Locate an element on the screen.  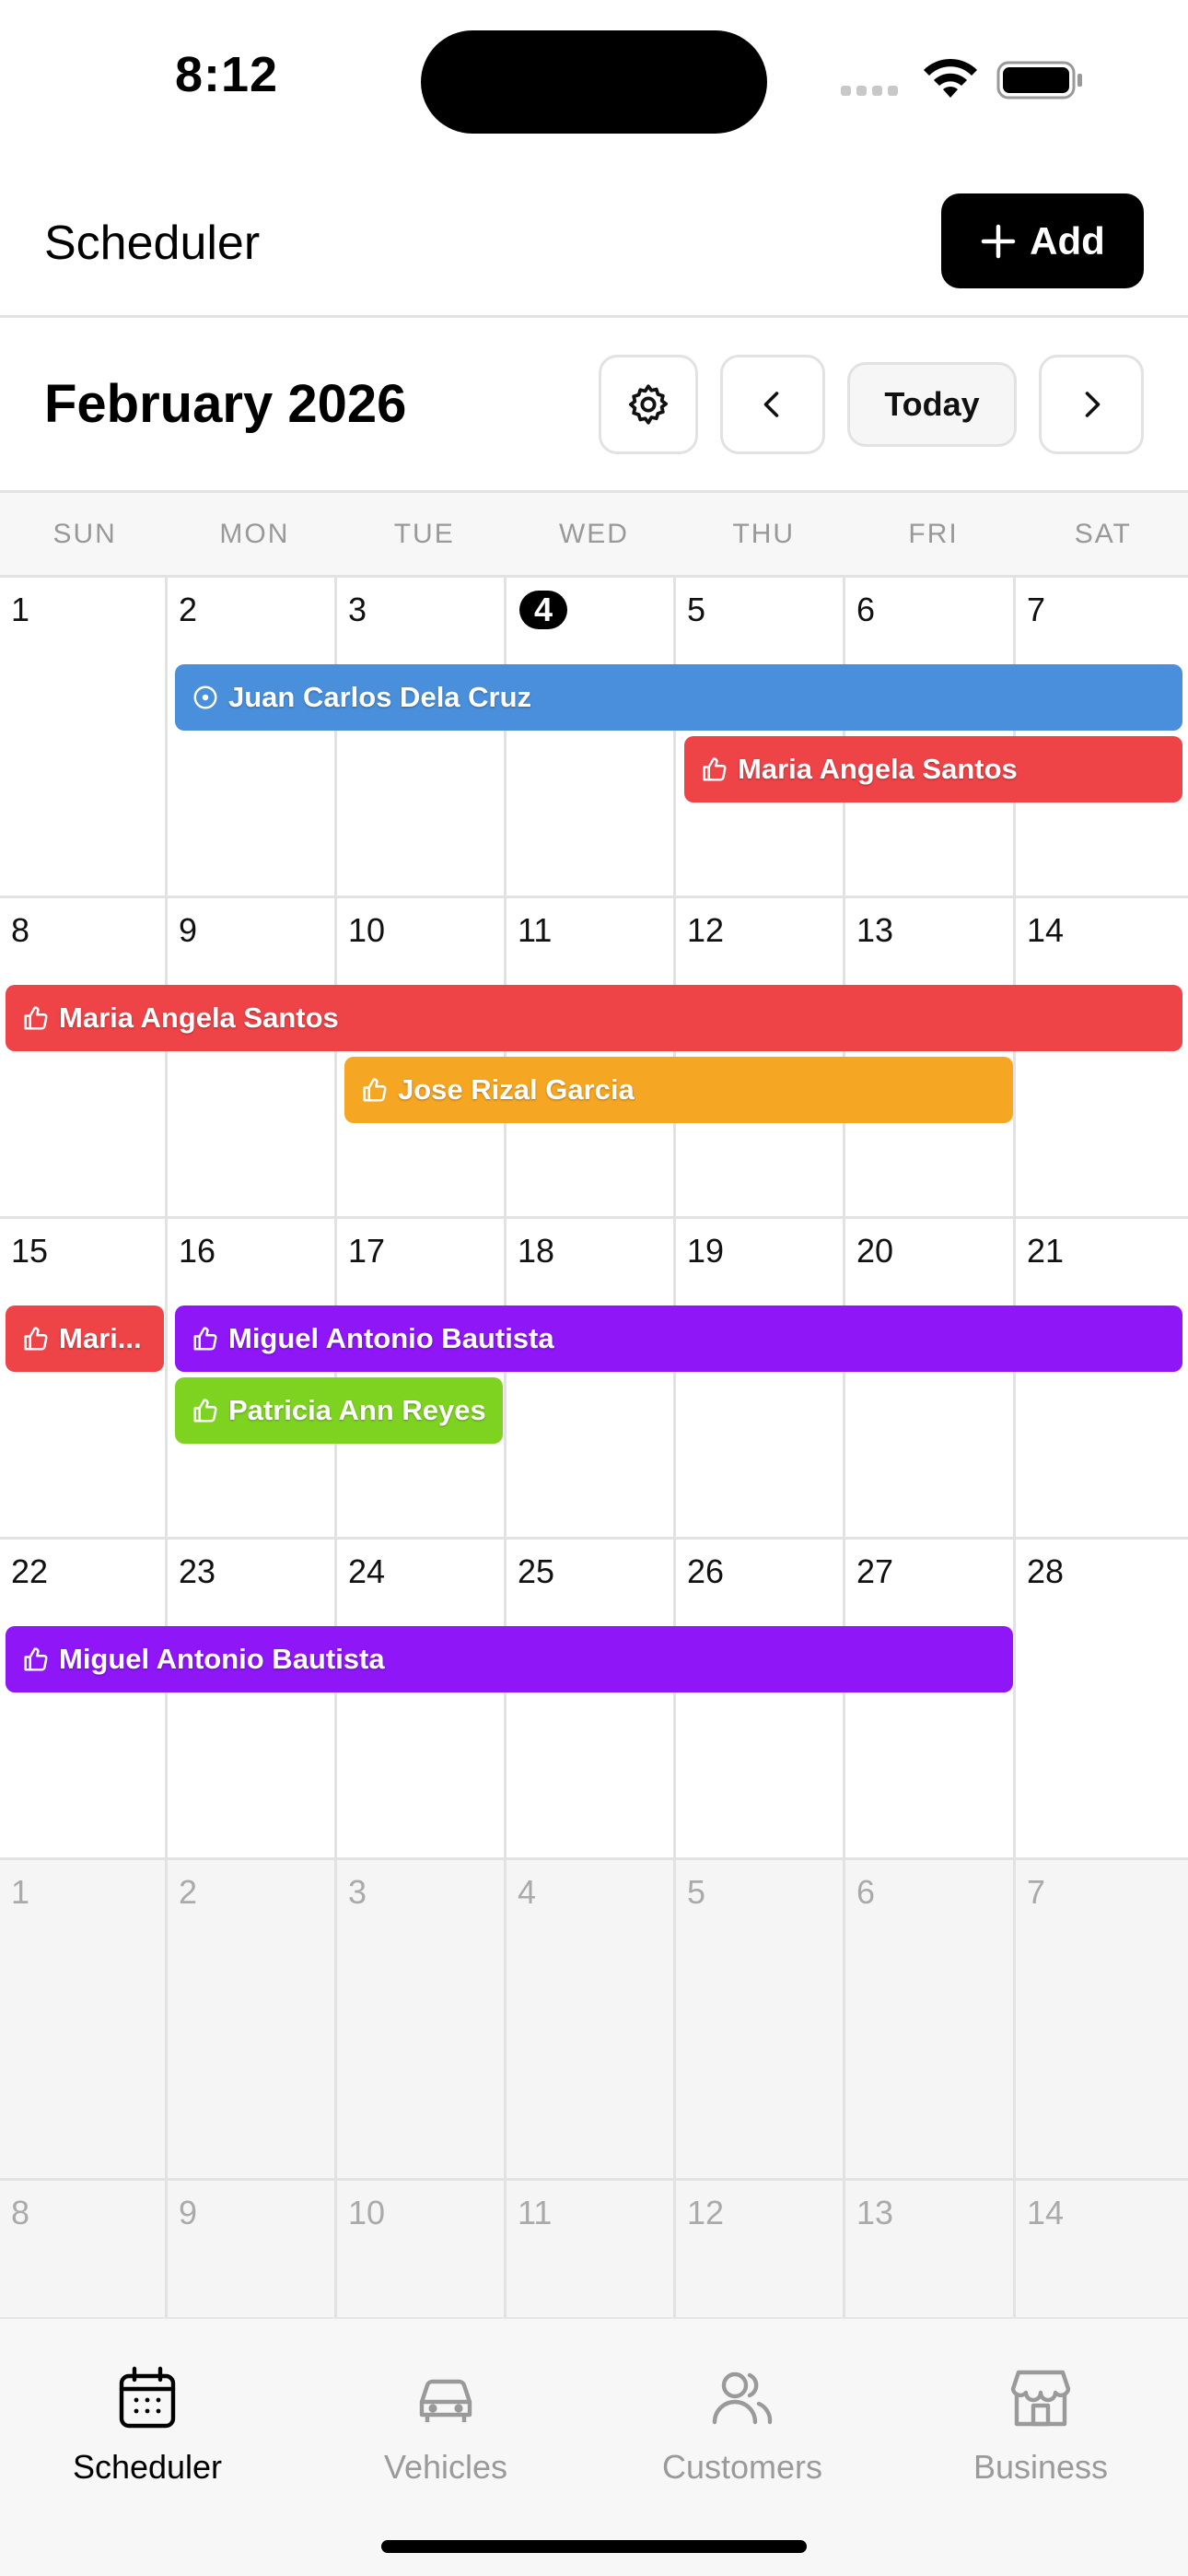
day-cell: 18 is located at coordinates (591, 1378).